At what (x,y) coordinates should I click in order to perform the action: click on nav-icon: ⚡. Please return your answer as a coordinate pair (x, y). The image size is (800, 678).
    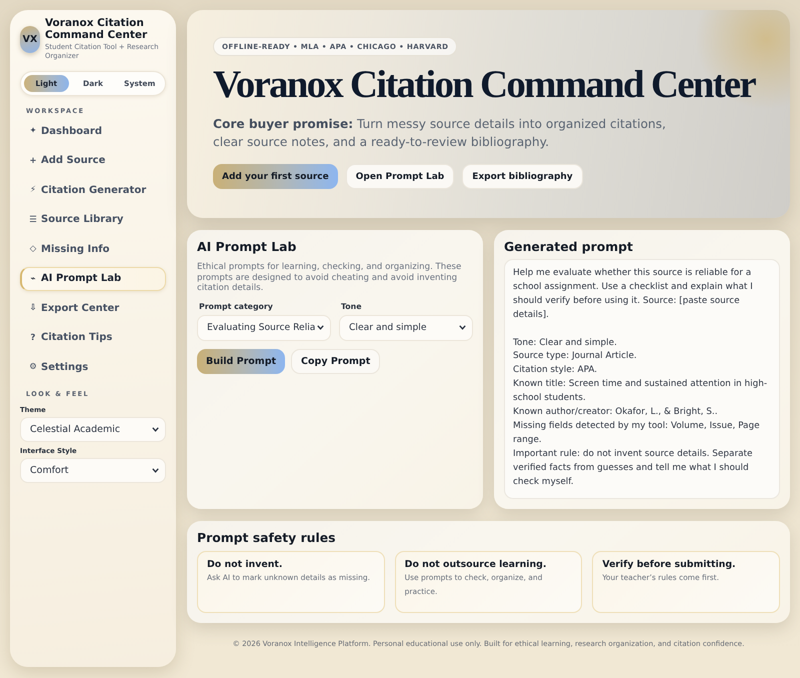
    Looking at the image, I should click on (33, 190).